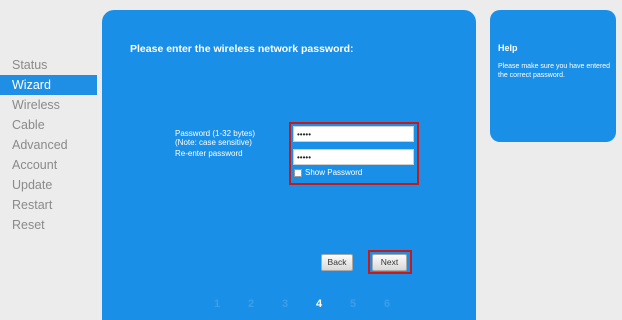 The width and height of the screenshot is (622, 320). Describe the element at coordinates (48, 65) in the screenshot. I see `sidebar-item-status: Status` at that location.